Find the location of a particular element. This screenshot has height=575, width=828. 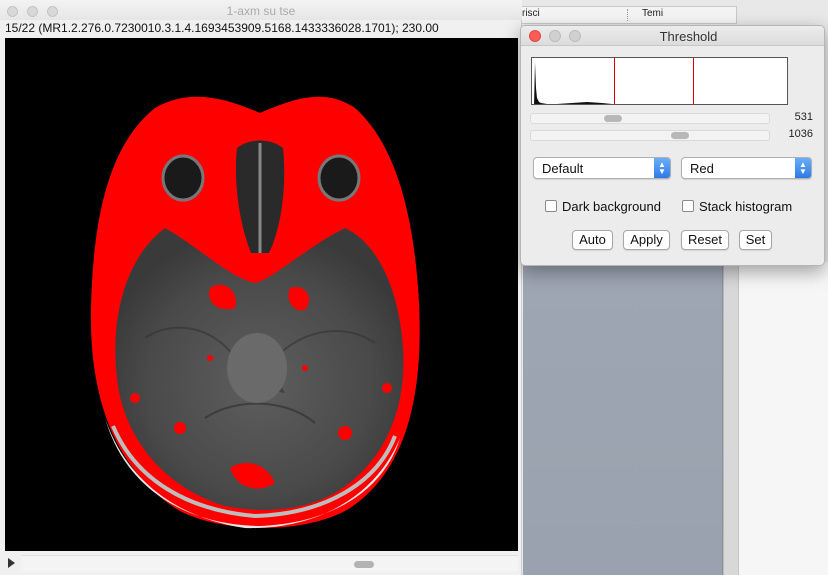

stack-histogram-label: Stack histogram is located at coordinates (746, 206).